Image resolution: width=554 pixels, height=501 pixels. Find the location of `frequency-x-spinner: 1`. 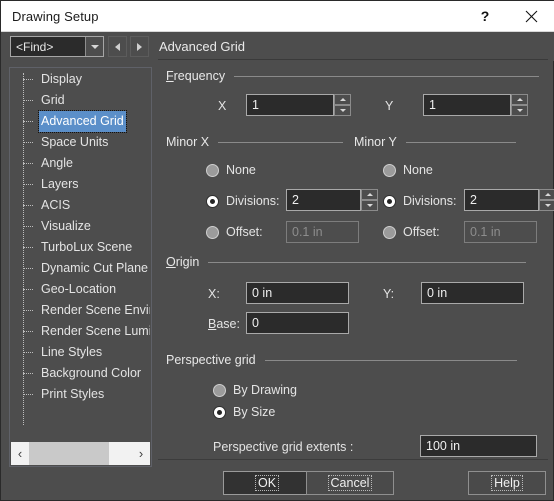

frequency-x-spinner: 1 is located at coordinates (298, 105).